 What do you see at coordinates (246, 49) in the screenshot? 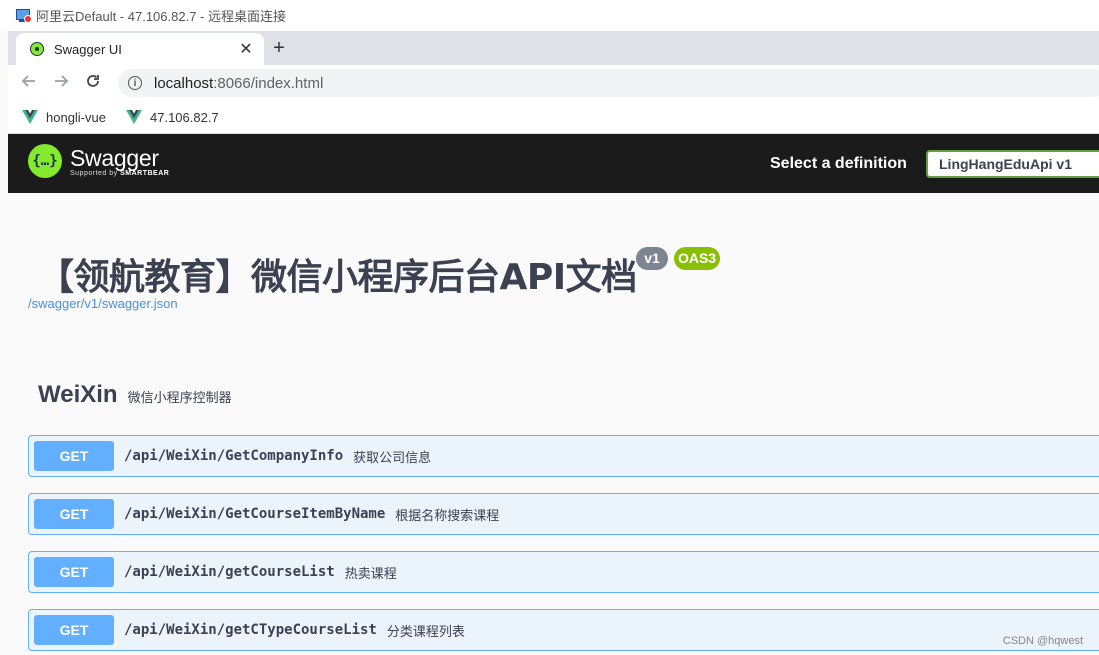
I see `tab-close-icon: ✕` at bounding box center [246, 49].